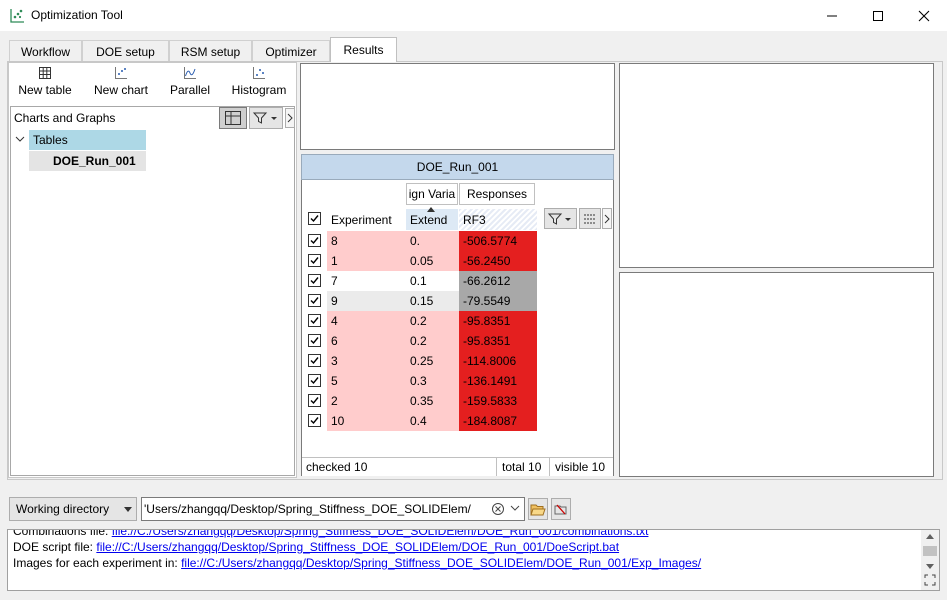 This screenshot has width=947, height=600. What do you see at coordinates (314, 218) in the screenshot?
I see `select-all-checkbox` at bounding box center [314, 218].